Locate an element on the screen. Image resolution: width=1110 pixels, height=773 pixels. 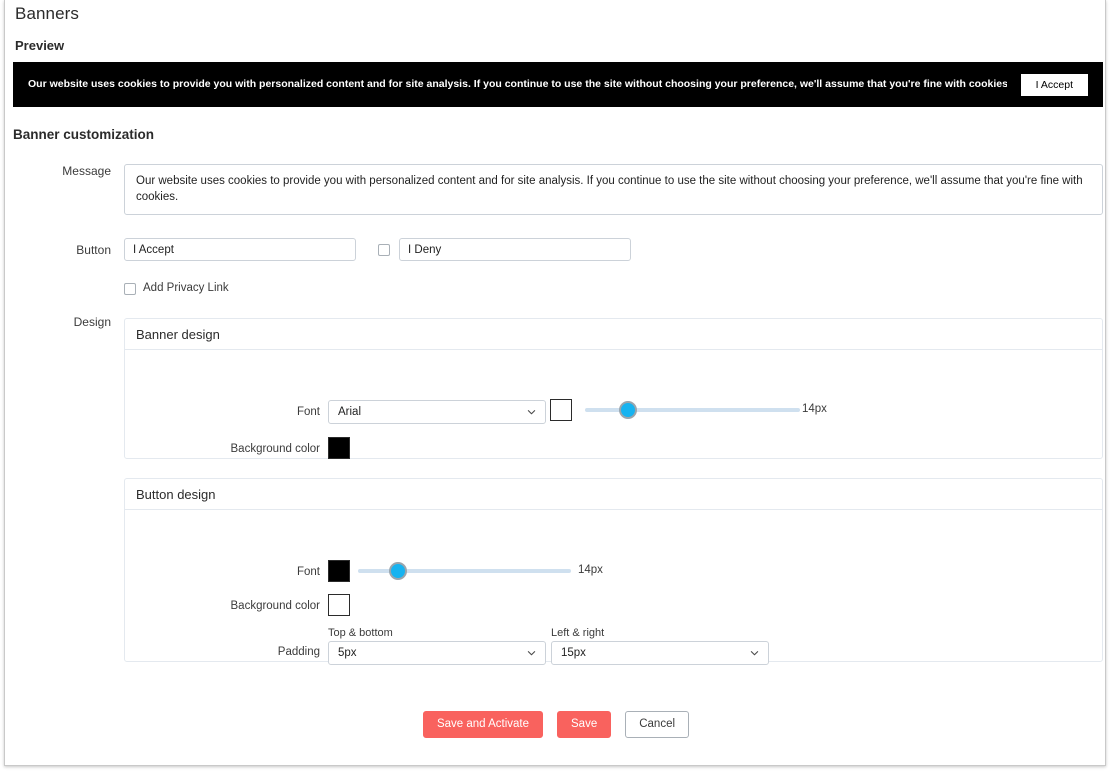
banner-customization-heading: Banner customization is located at coordinates (84, 134).